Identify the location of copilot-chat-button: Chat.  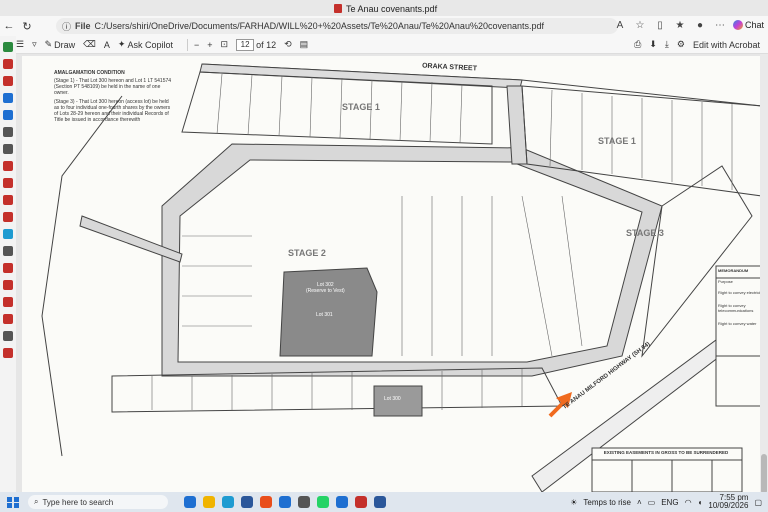
(748, 25).